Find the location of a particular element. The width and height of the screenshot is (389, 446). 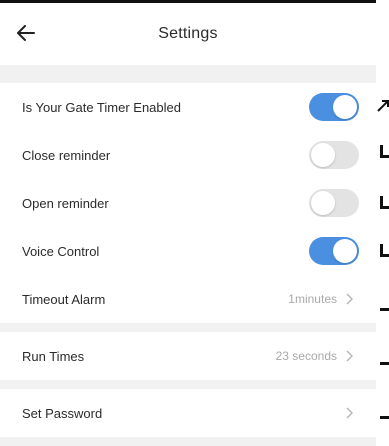

annotation-arrow-icon is located at coordinates (383, 106).